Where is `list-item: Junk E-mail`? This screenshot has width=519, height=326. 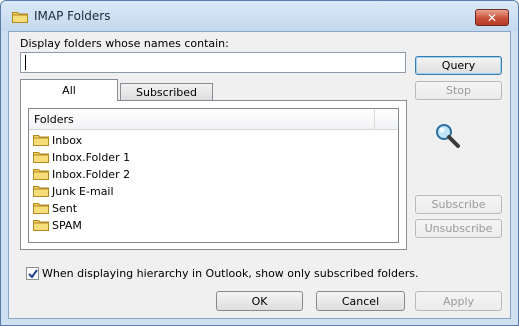 list-item: Junk E-mail is located at coordinates (73, 191).